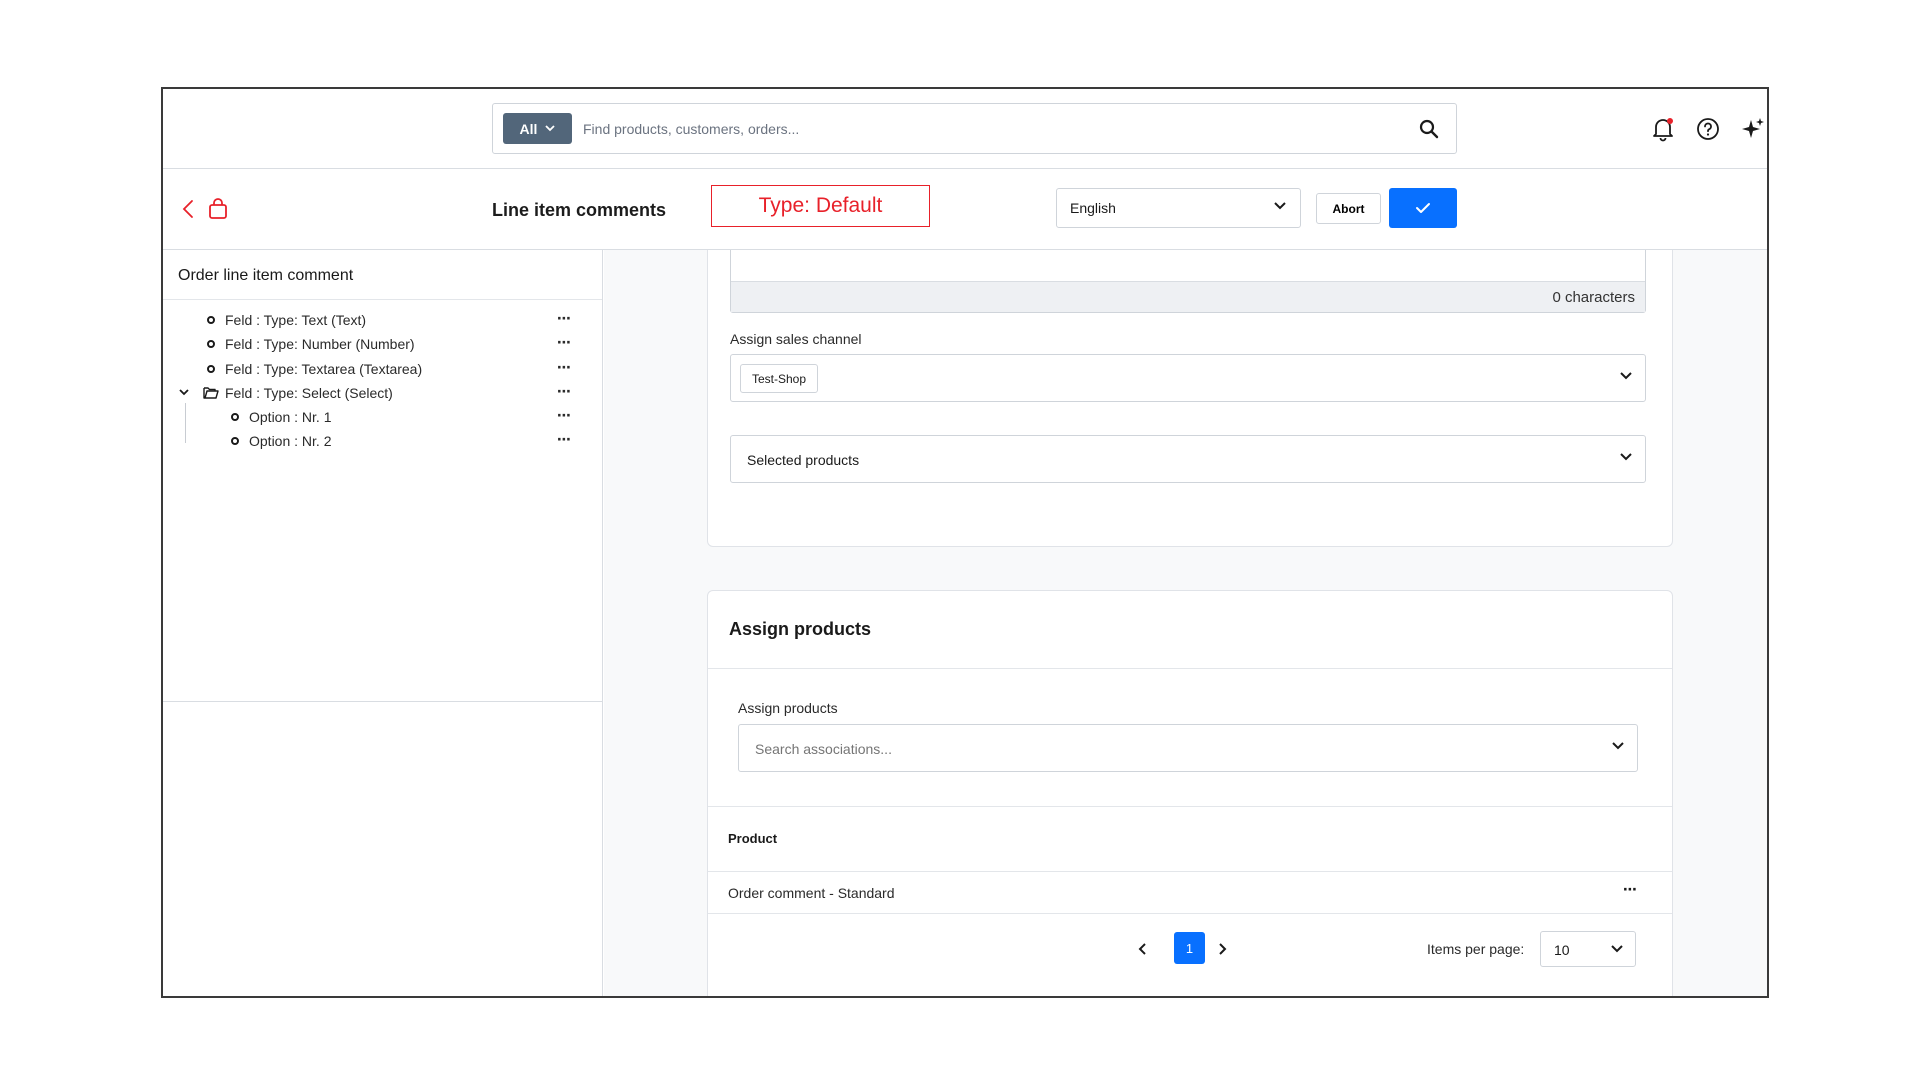 This screenshot has height=1080, width=1920. What do you see at coordinates (382, 417) in the screenshot?
I see `tree-item: Option : Nr. 1 ⋯` at bounding box center [382, 417].